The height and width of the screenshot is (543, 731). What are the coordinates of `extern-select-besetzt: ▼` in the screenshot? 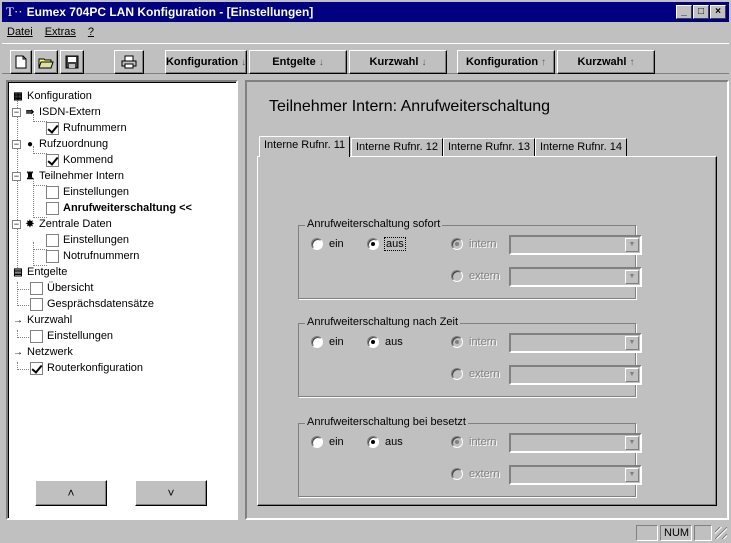 It's located at (575, 475).